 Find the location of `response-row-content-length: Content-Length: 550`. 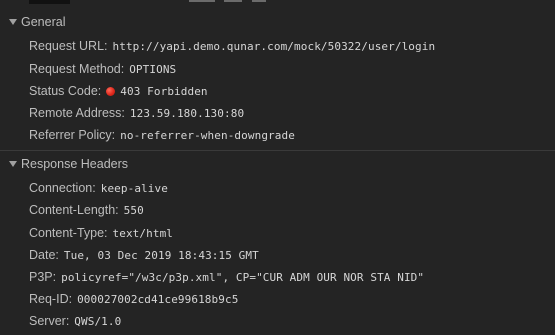

response-row-content-length: Content-Length: 550 is located at coordinates (86, 210).